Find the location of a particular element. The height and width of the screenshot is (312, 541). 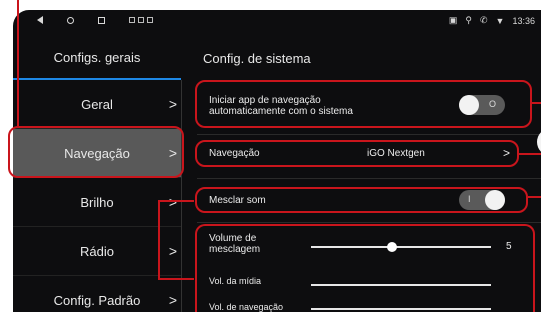

recents-icon is located at coordinates (101, 20).